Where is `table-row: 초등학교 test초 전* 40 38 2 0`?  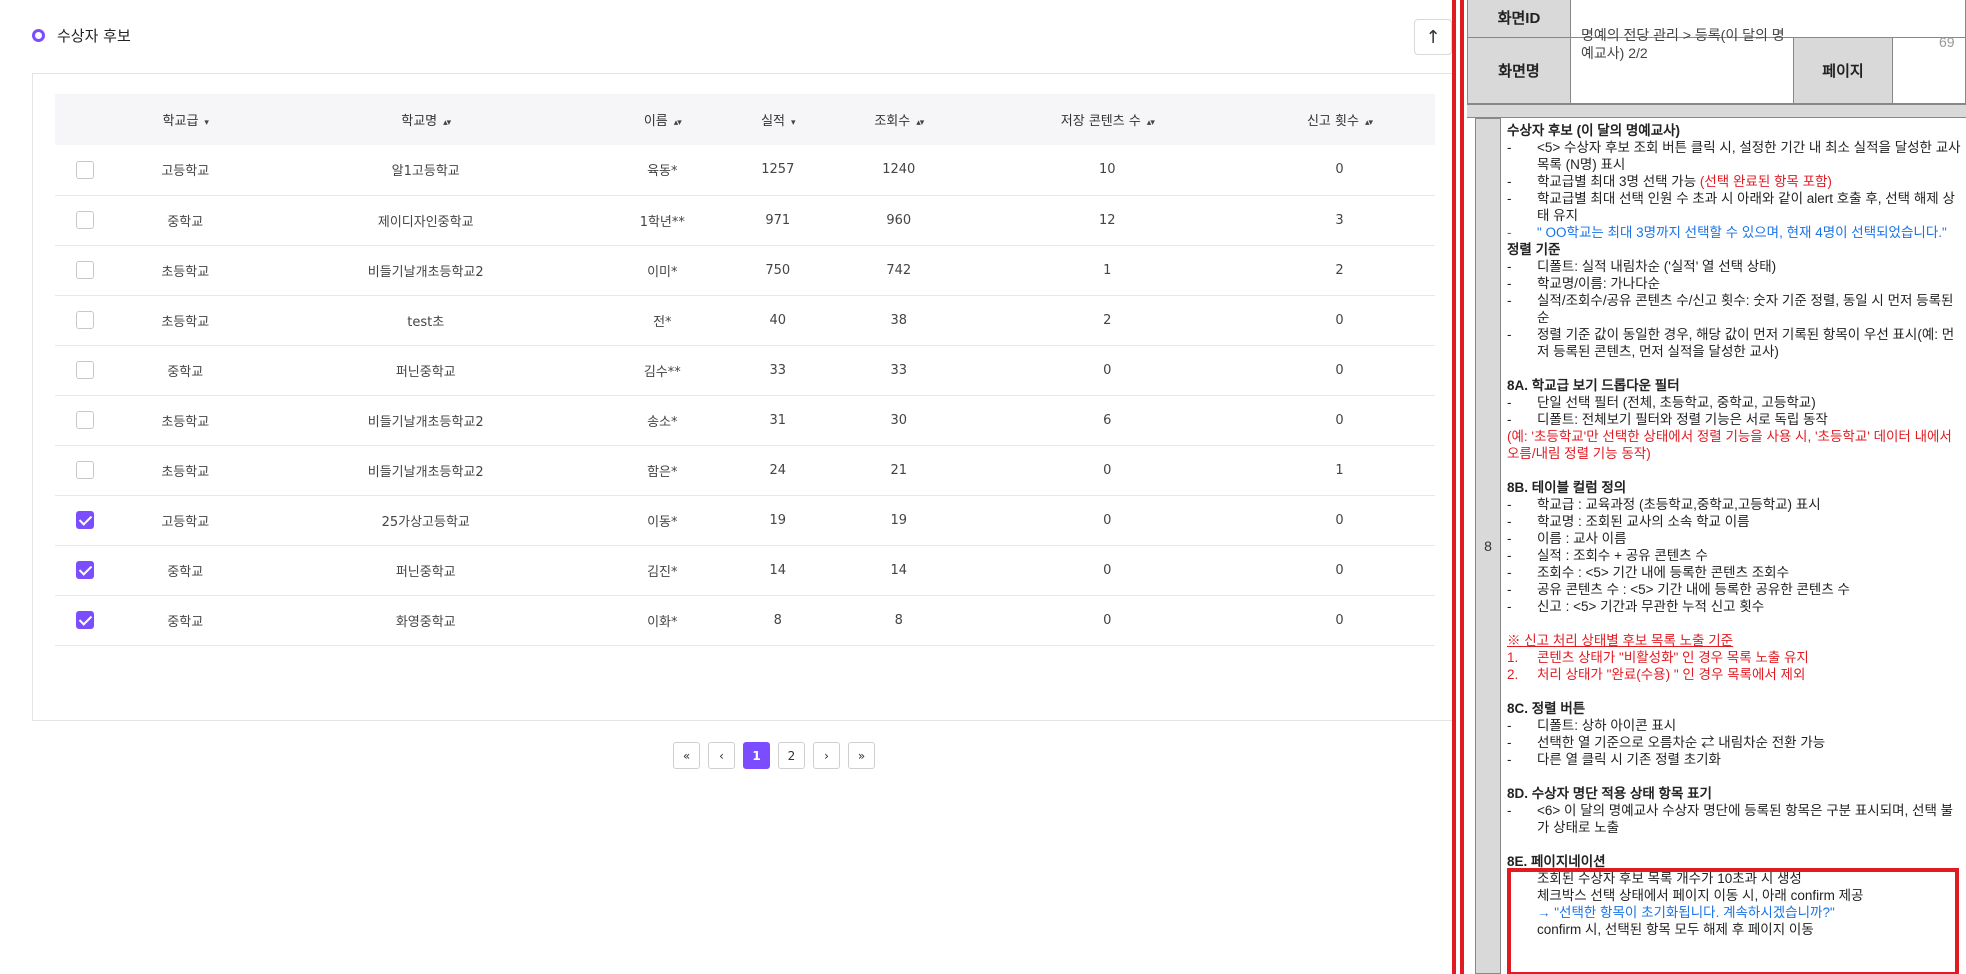 table-row: 초등학교 test초 전* 40 38 2 0 is located at coordinates (745, 320).